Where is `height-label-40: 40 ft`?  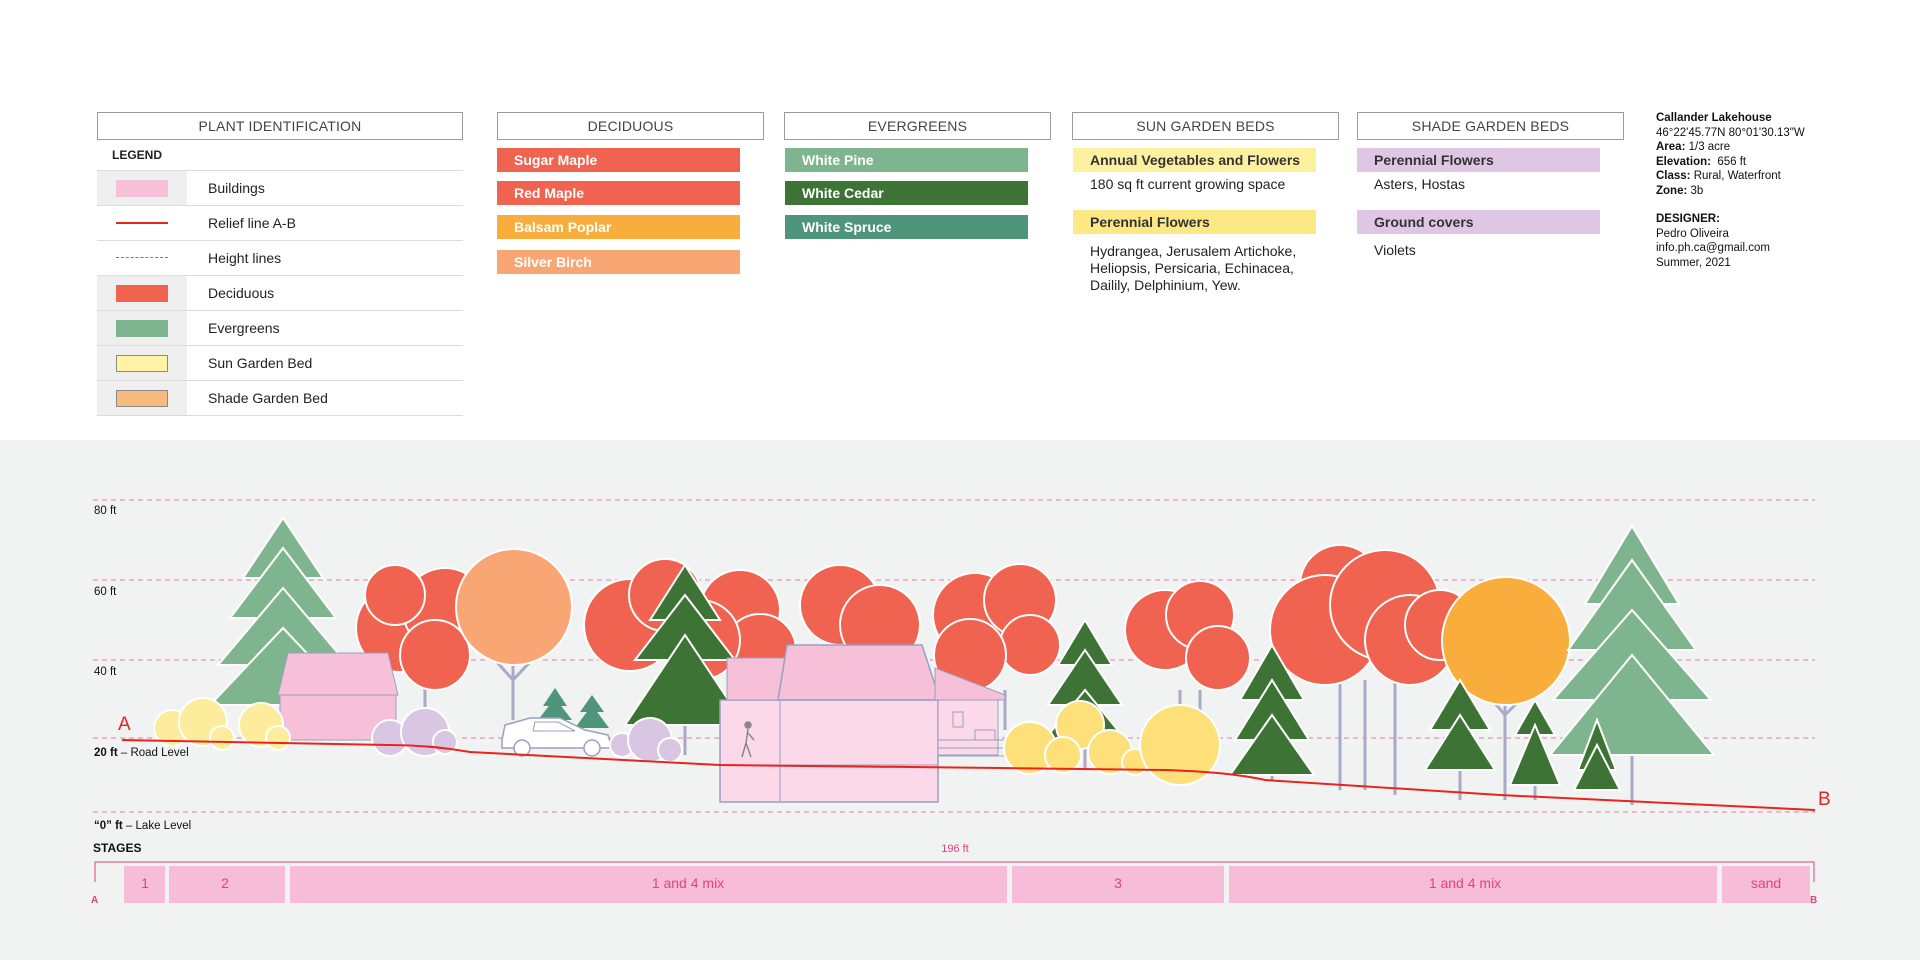
height-label-40: 40 ft is located at coordinates (105, 672).